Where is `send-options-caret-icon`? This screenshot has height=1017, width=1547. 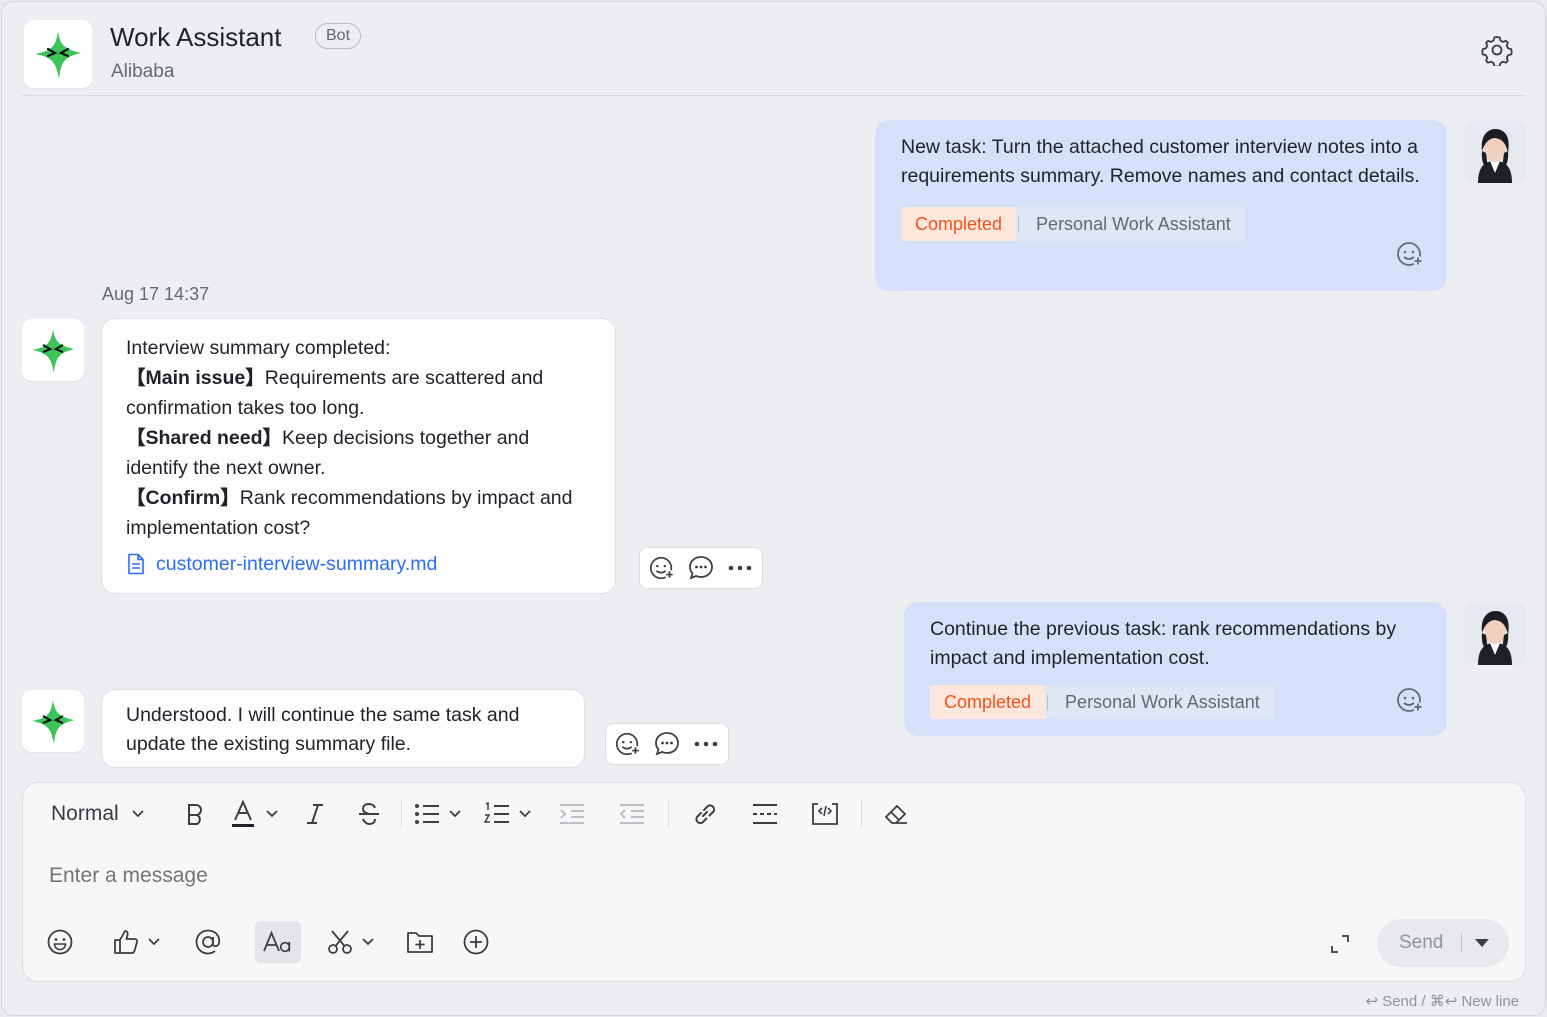
send-options-caret-icon is located at coordinates (1482, 943).